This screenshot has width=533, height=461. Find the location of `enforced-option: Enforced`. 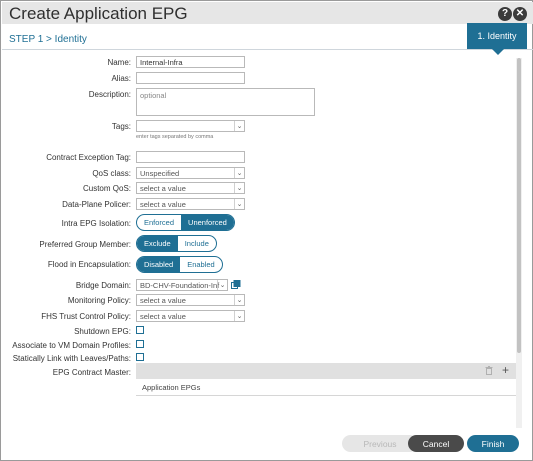

enforced-option: Enforced is located at coordinates (159, 222).